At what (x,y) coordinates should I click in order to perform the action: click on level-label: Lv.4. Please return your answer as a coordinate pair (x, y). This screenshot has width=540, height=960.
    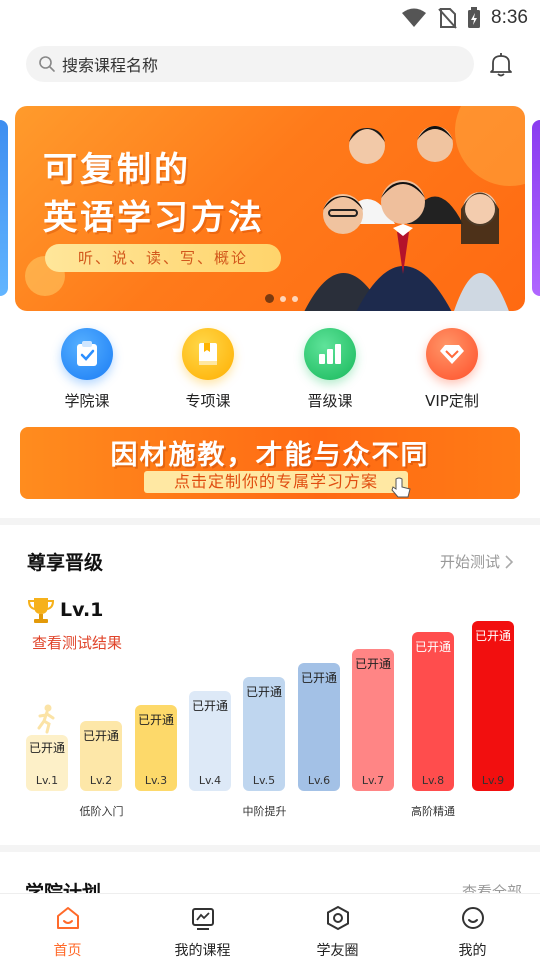
    Looking at the image, I should click on (210, 780).